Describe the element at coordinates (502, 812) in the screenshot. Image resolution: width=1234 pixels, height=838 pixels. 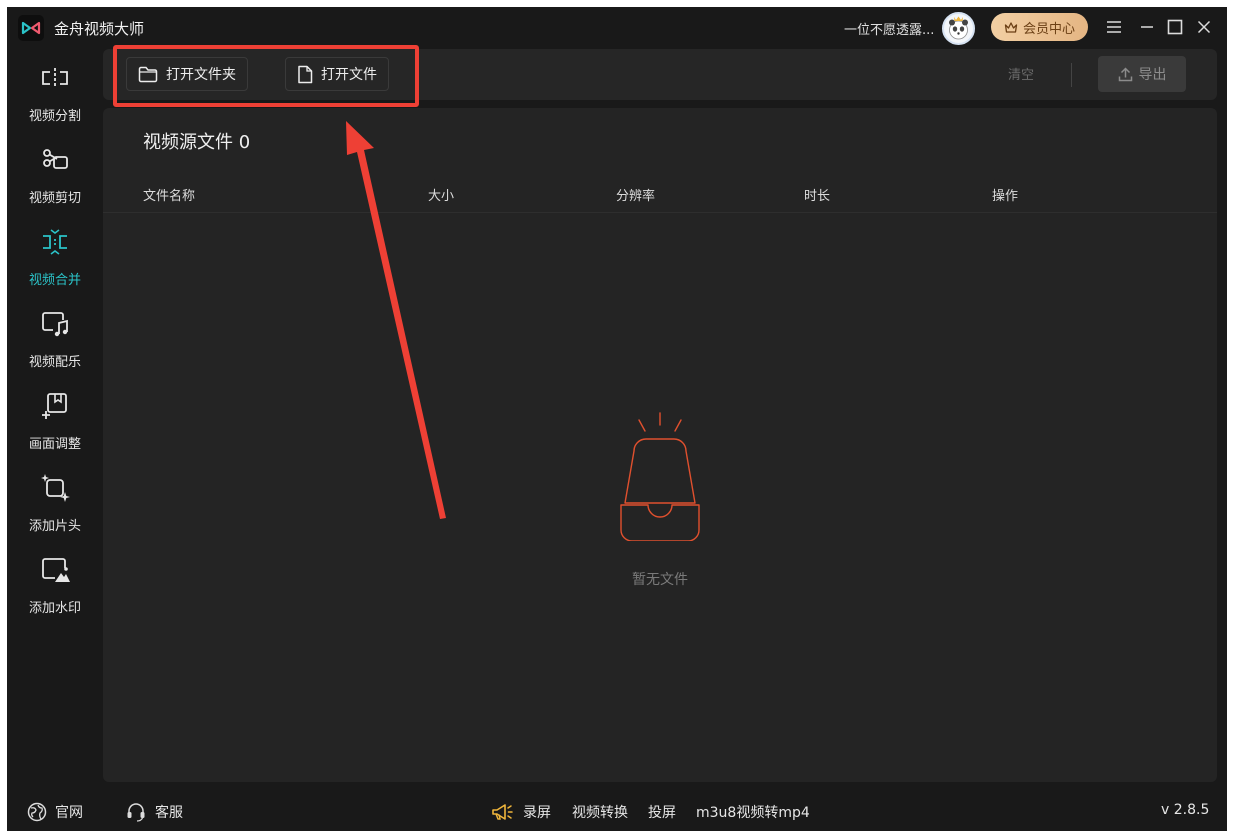
I see `megaphone-icon` at that location.